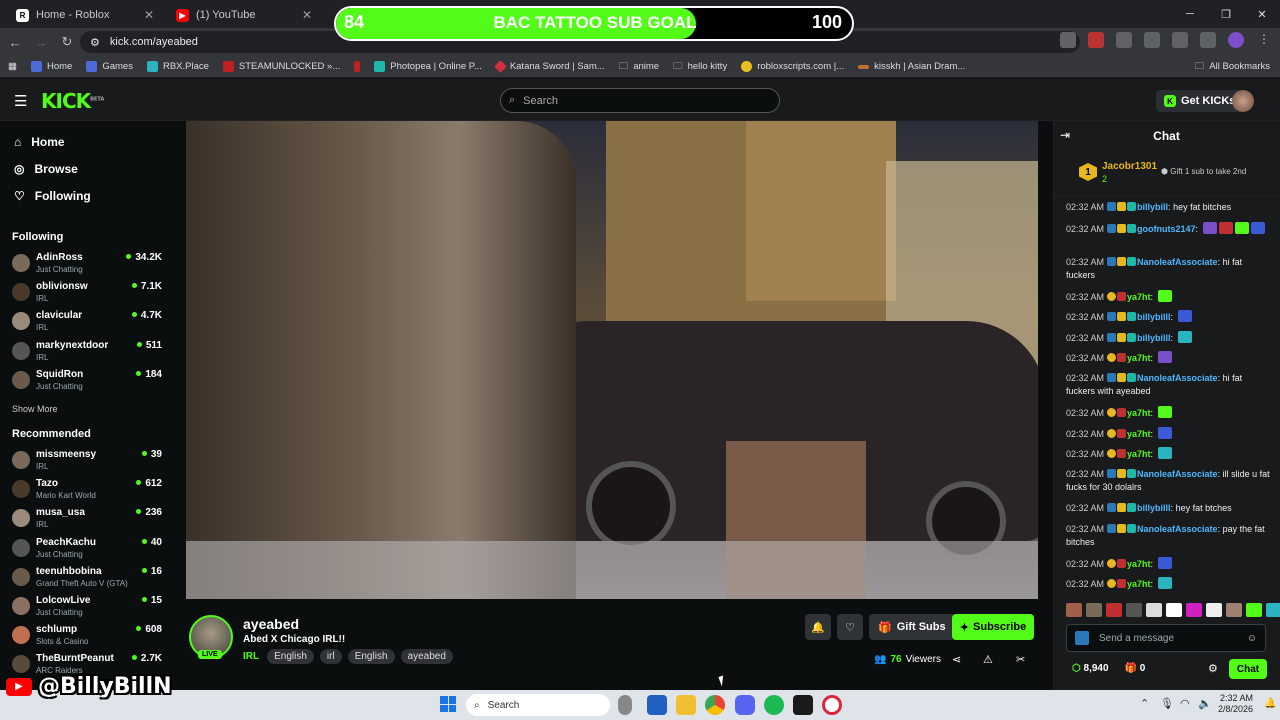 This screenshot has height=720, width=1280. What do you see at coordinates (1235, 704) in the screenshot?
I see `taskbar-clock: 2:32 AM 2/8/2026` at bounding box center [1235, 704].